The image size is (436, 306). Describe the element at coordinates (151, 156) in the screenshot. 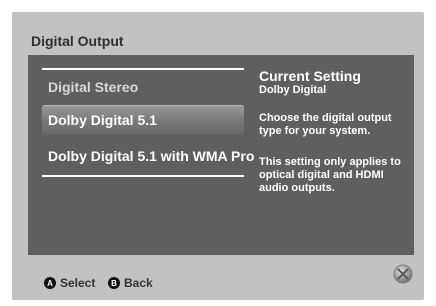

I see `option-dolby-digital-5-1-wma-pro: Dolby Digital 5.1 with WMA Pro` at that location.